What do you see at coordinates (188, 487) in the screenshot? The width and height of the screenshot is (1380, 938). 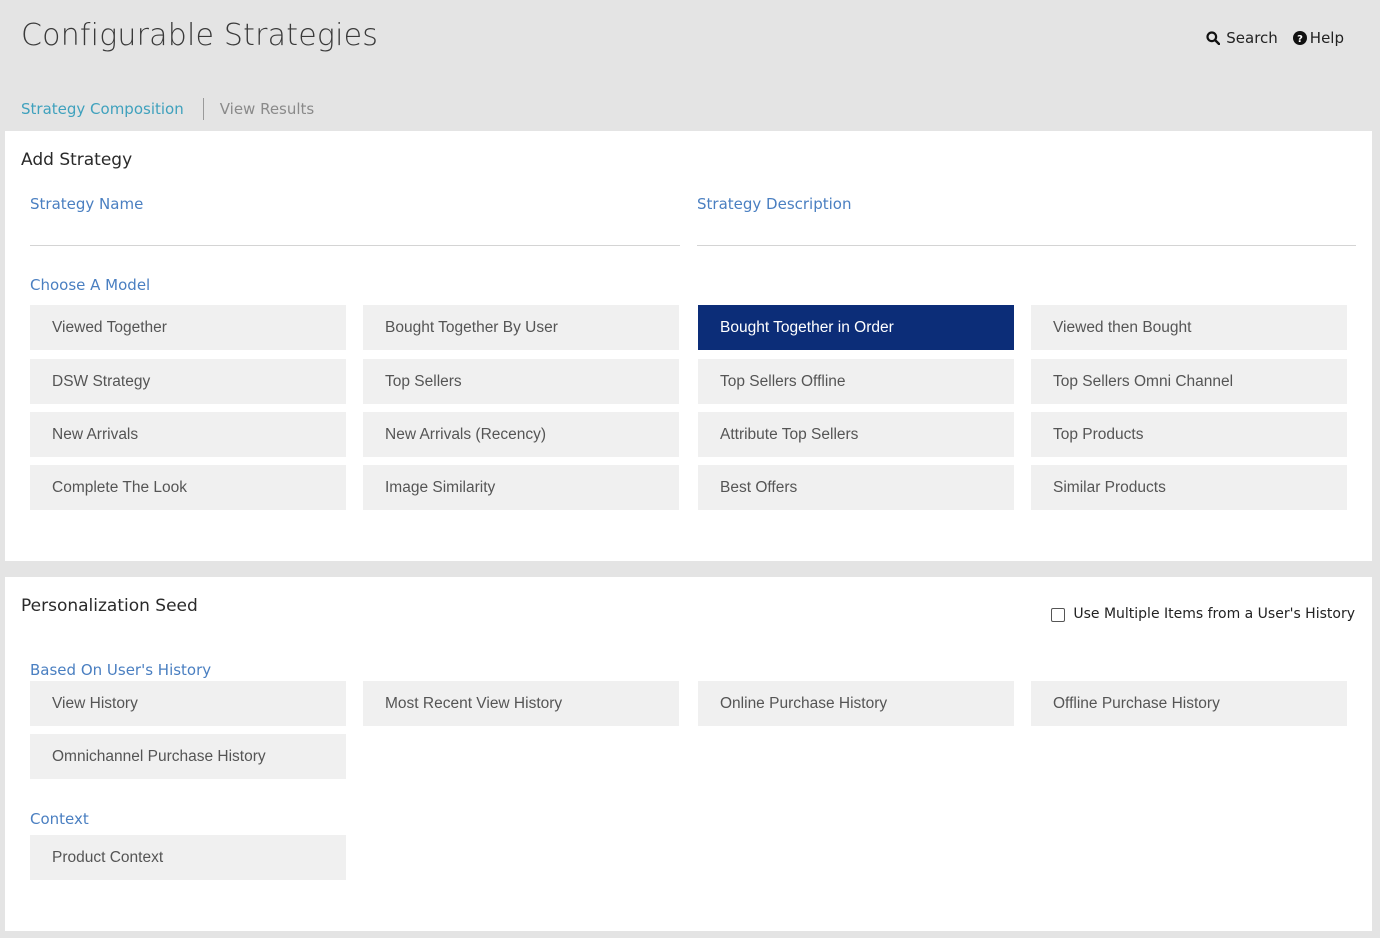 I see `model-option: Complete The Look` at bounding box center [188, 487].